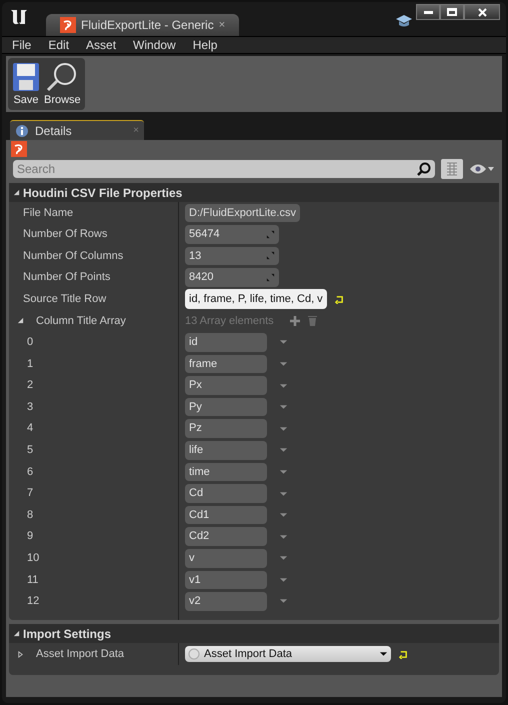 The width and height of the screenshot is (508, 705). Describe the element at coordinates (77, 130) in the screenshot. I see `details-tab: Details ×` at that location.